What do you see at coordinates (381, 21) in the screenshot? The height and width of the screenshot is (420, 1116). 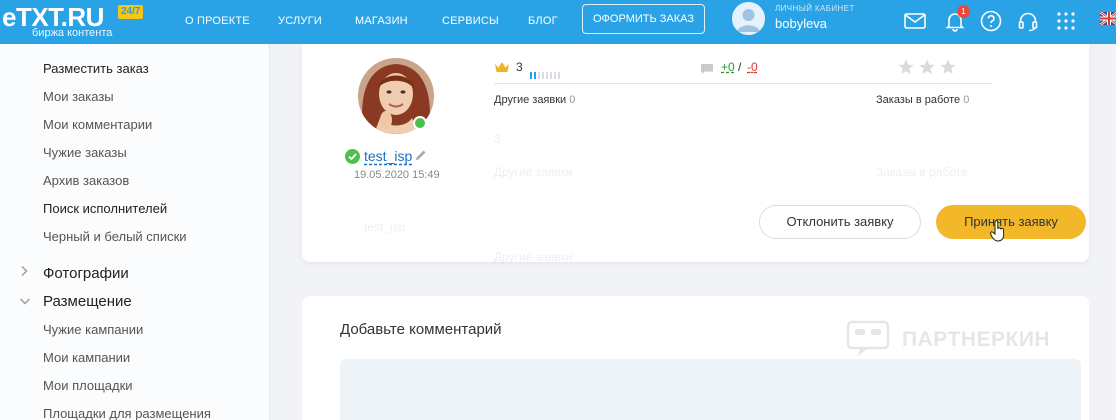 I see `nav-shop: МАГАЗИН` at bounding box center [381, 21].